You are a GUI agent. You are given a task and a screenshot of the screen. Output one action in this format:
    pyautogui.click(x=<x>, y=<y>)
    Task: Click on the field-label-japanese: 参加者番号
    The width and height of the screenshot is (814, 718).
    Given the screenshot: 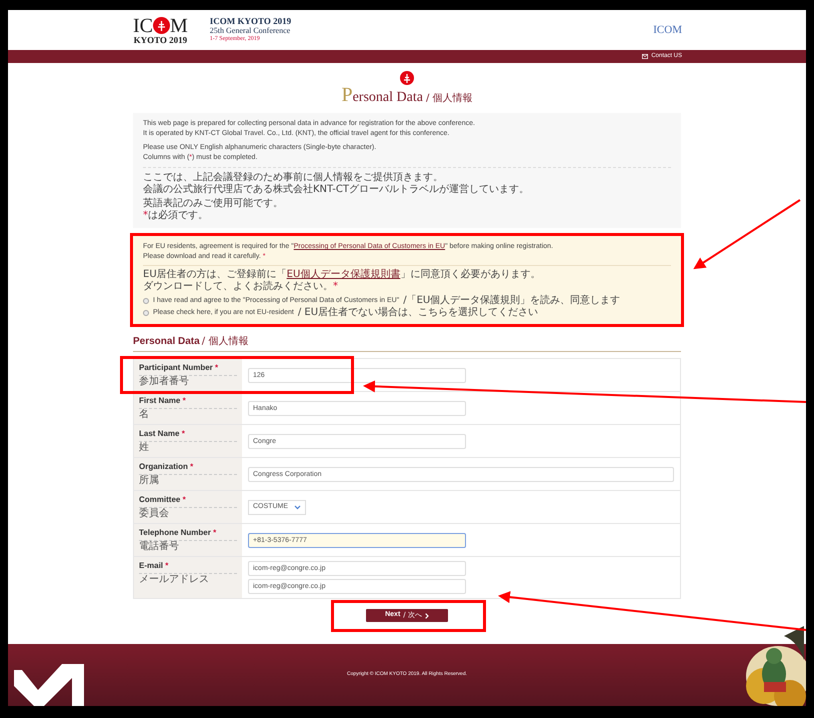 What is the action you would take?
    pyautogui.click(x=164, y=382)
    